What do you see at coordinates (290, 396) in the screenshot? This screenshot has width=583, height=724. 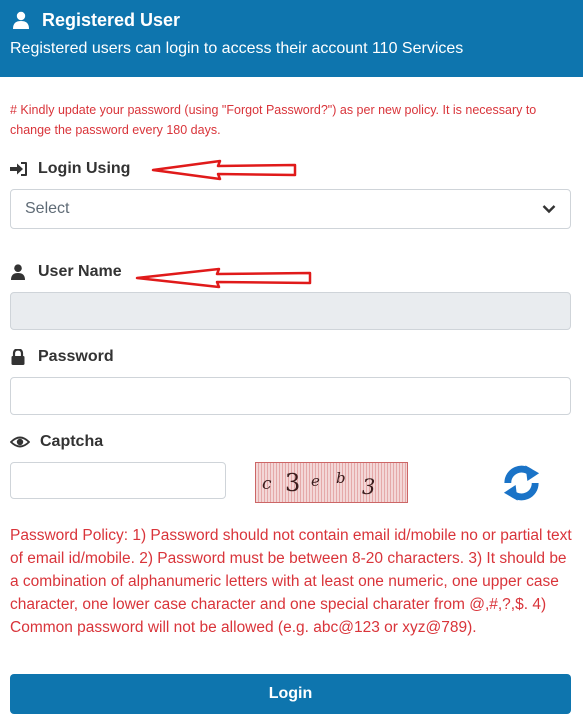 I see `password-input` at bounding box center [290, 396].